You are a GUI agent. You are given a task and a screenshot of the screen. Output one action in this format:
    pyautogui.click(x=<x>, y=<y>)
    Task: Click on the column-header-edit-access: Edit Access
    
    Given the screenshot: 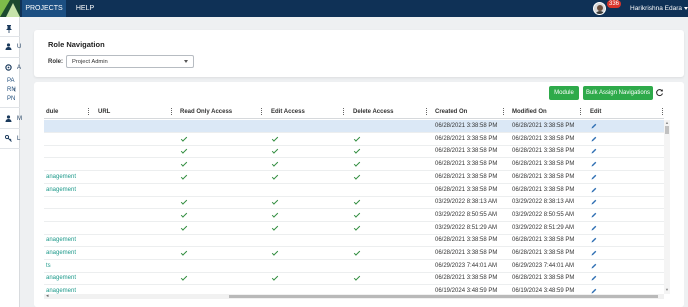 What is the action you would take?
    pyautogui.click(x=288, y=112)
    